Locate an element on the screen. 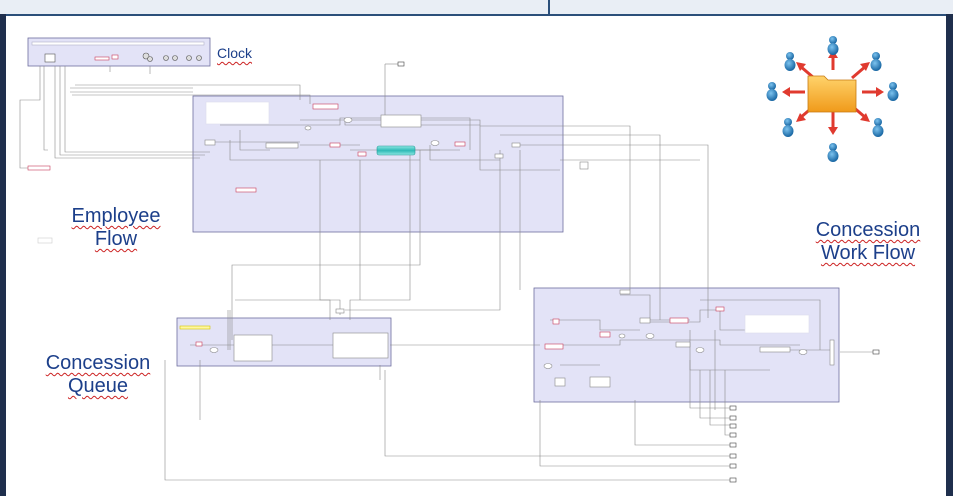 The width and height of the screenshot is (953, 496). concession-work-flow-label: Concession Work Flow is located at coordinates (868, 242).